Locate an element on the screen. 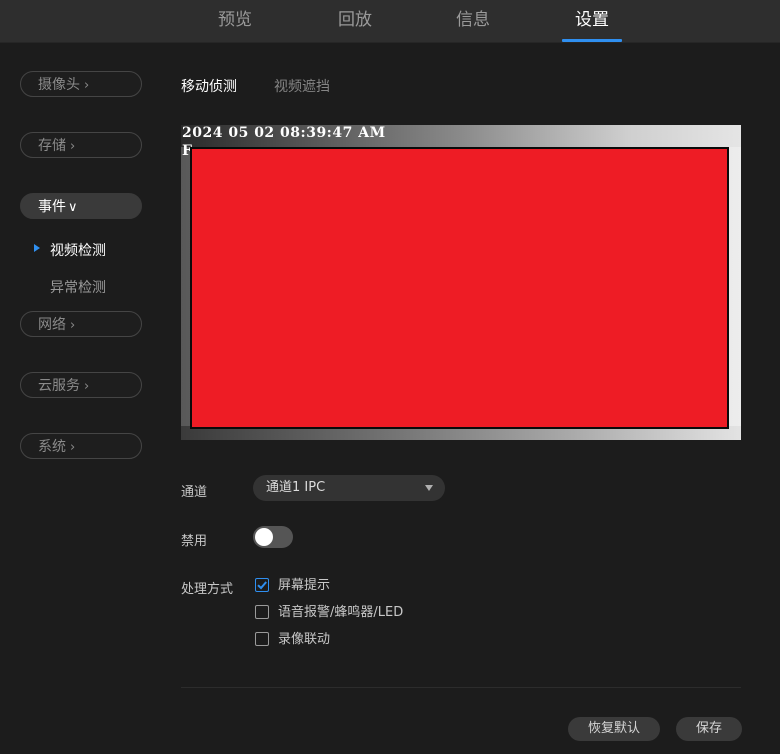 The width and height of the screenshot is (780, 754). top-nav-bar: 预览 回放 信息 设置 is located at coordinates (390, 21).